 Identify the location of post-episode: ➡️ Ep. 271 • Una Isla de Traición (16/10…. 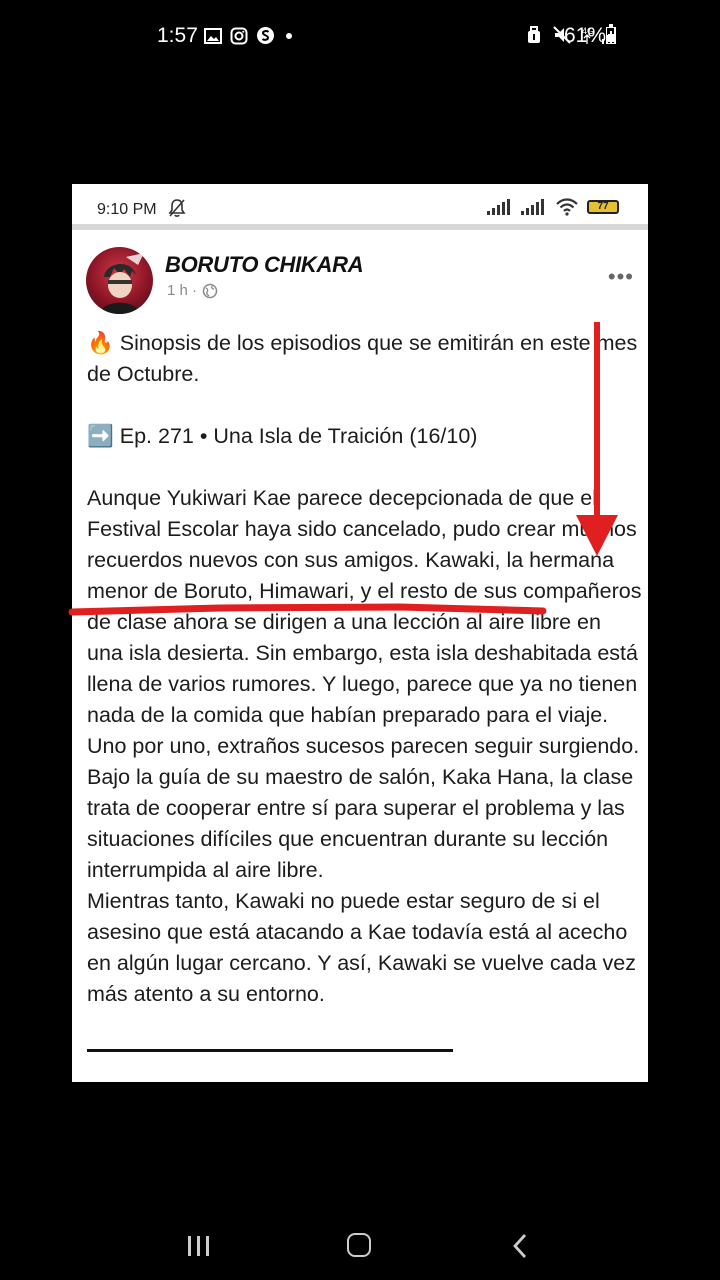
(282, 436).